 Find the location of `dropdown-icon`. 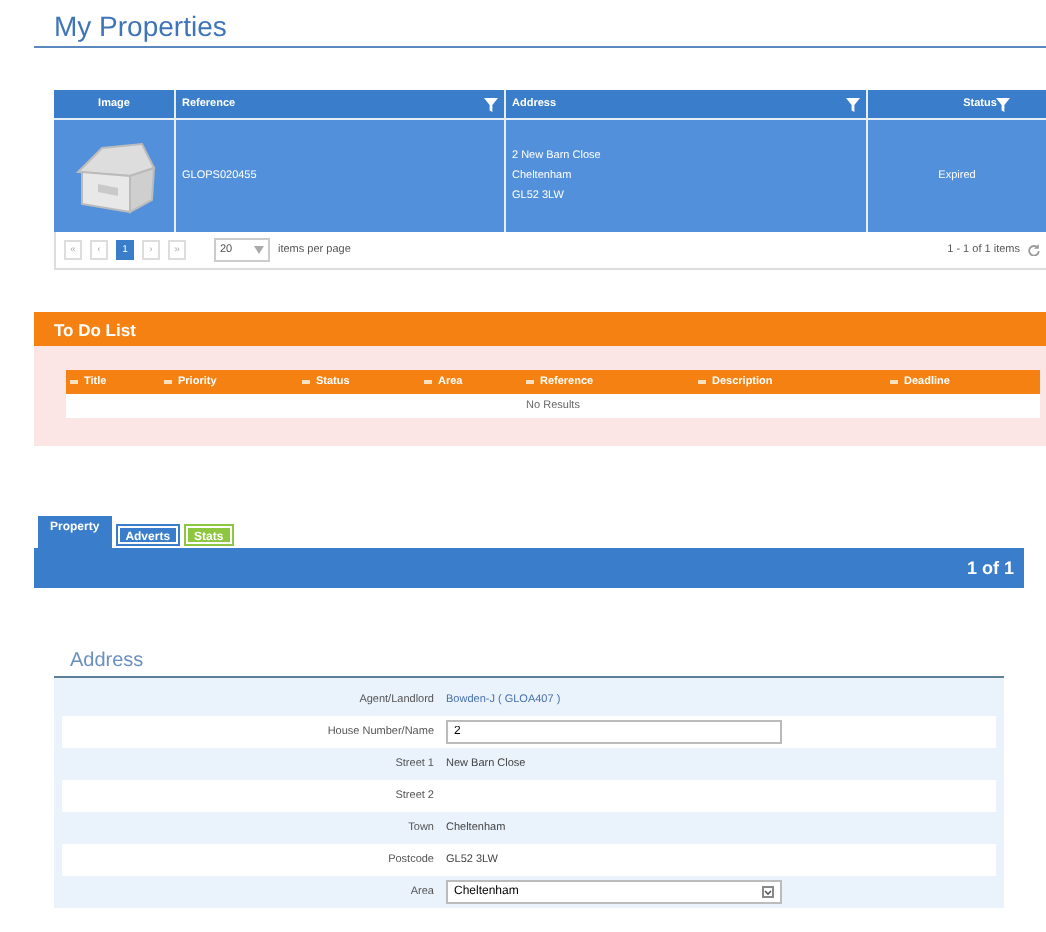

dropdown-icon is located at coordinates (768, 892).